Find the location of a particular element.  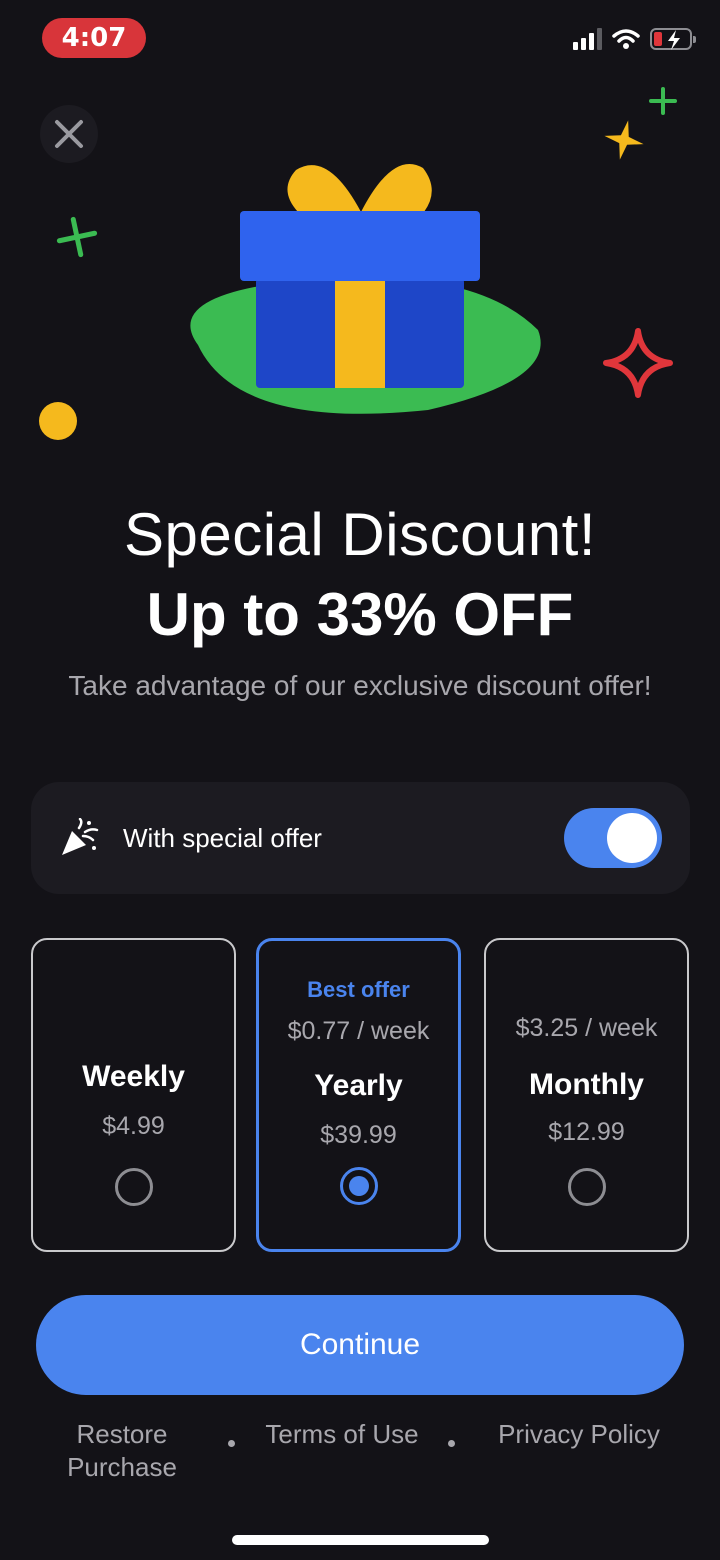

plan-radio-monthly is located at coordinates (586, 1187).